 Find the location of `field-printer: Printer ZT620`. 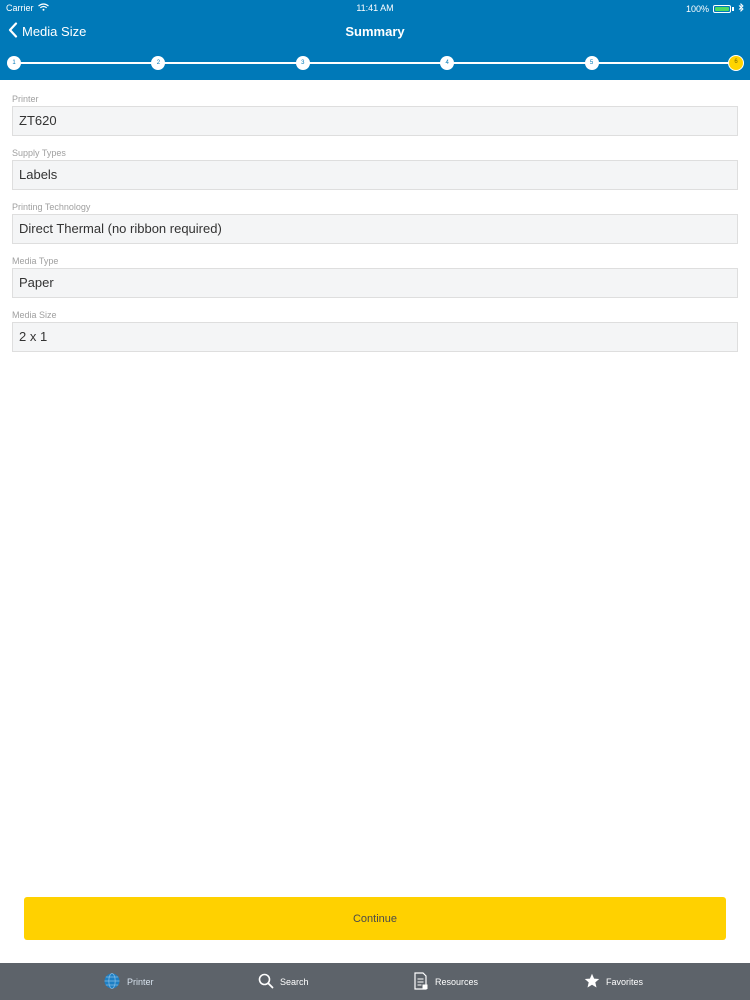

field-printer: Printer ZT620 is located at coordinates (375, 114).